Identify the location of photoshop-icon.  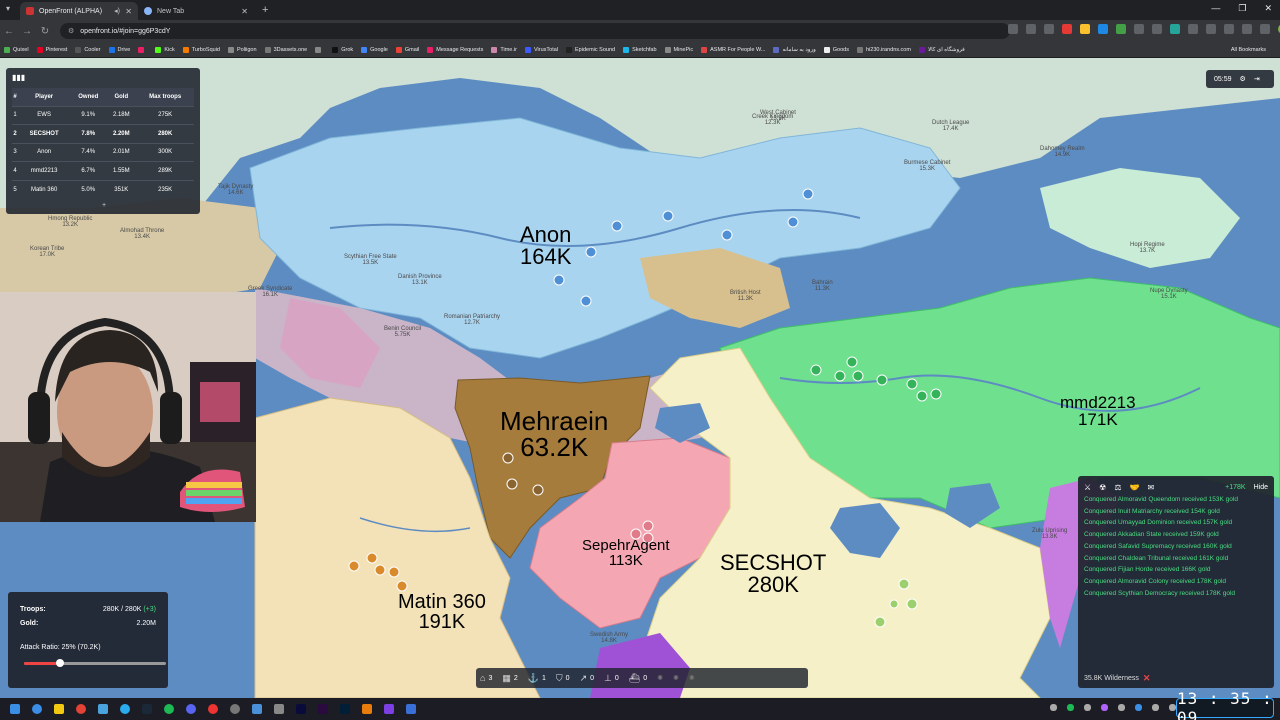
(345, 709).